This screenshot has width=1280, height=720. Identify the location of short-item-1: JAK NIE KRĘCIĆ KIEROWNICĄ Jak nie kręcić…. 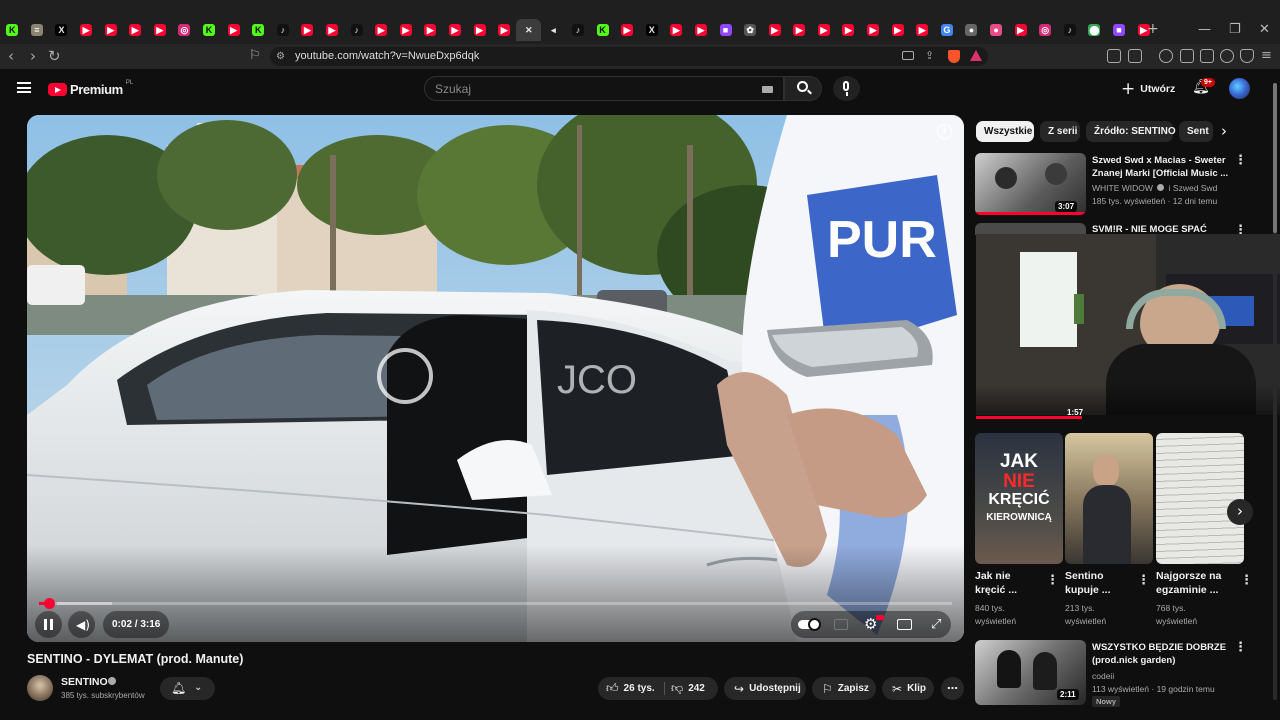
(1019, 531).